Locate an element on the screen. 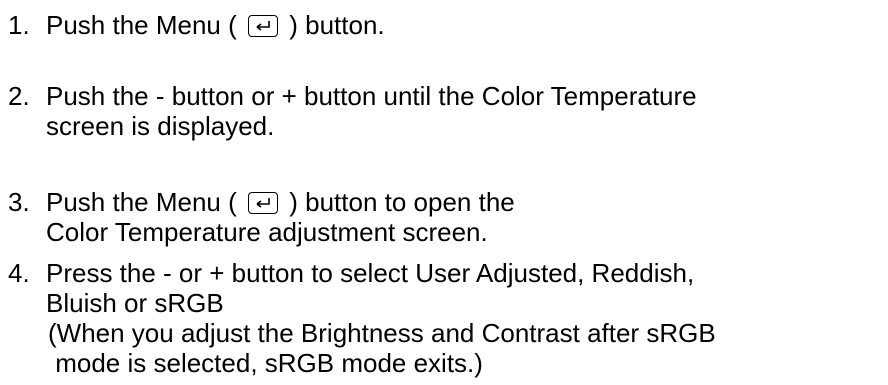  step-text-after-icon: ) button to open the is located at coordinates (402, 202).